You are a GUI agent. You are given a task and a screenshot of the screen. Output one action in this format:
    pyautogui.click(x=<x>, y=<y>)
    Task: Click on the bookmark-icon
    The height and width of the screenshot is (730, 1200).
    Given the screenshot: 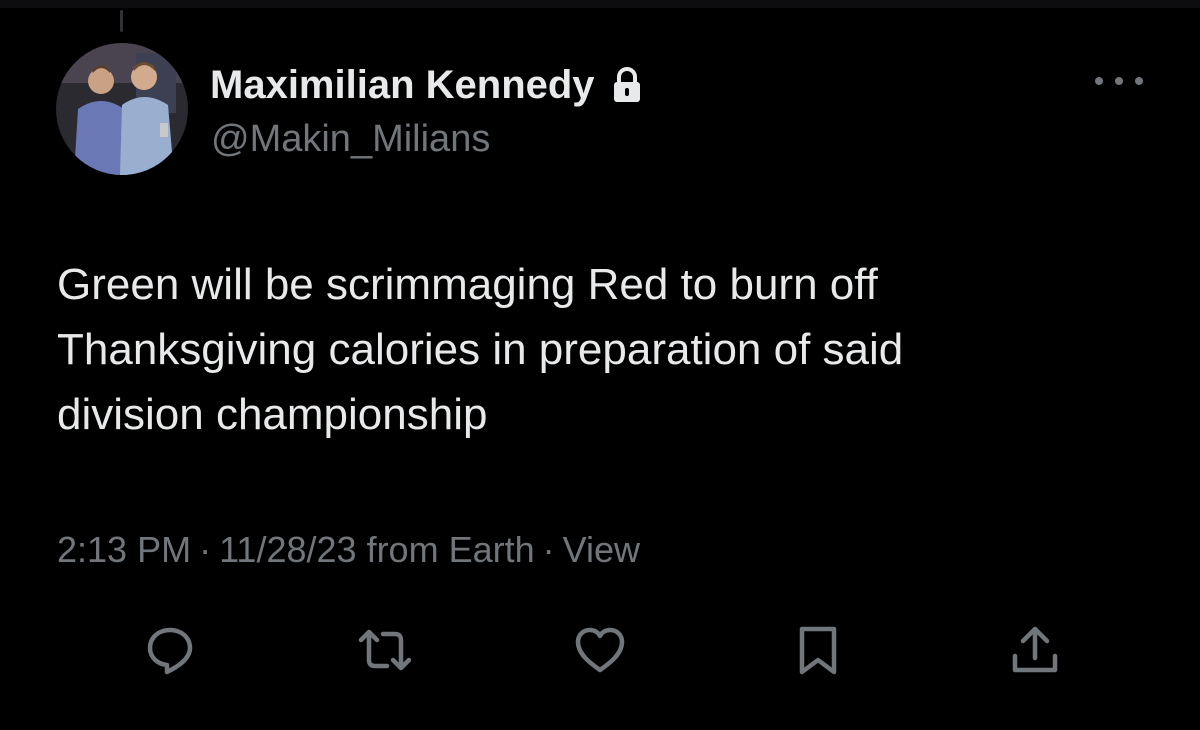 What is the action you would take?
    pyautogui.click(x=818, y=650)
    